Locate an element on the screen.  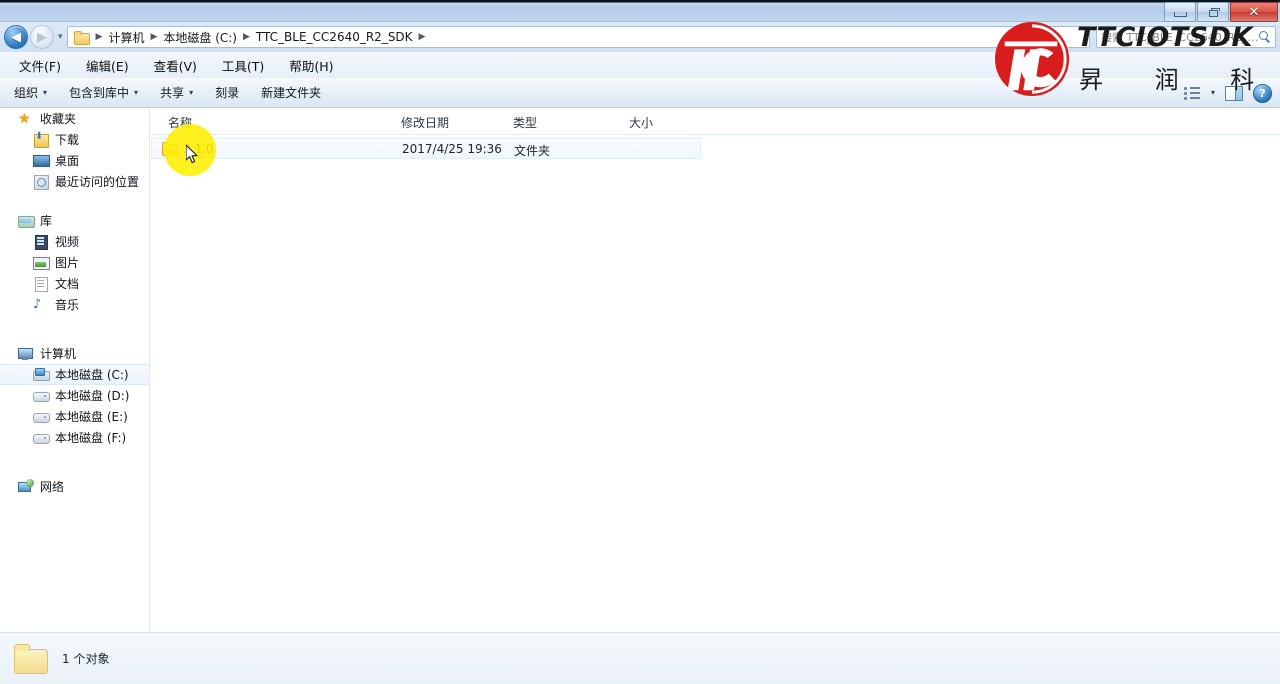
sidebar-item-drive-c-label: 本地磁盘 (C:) is located at coordinates (92, 375).